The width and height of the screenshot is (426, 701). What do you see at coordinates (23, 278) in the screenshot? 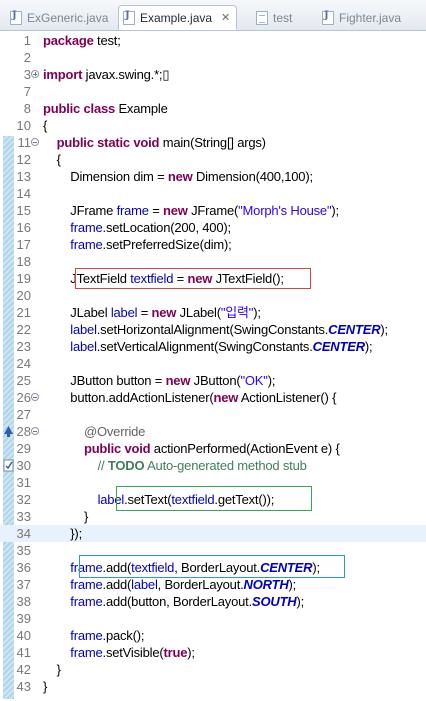
I see `line-number: 19` at bounding box center [23, 278].